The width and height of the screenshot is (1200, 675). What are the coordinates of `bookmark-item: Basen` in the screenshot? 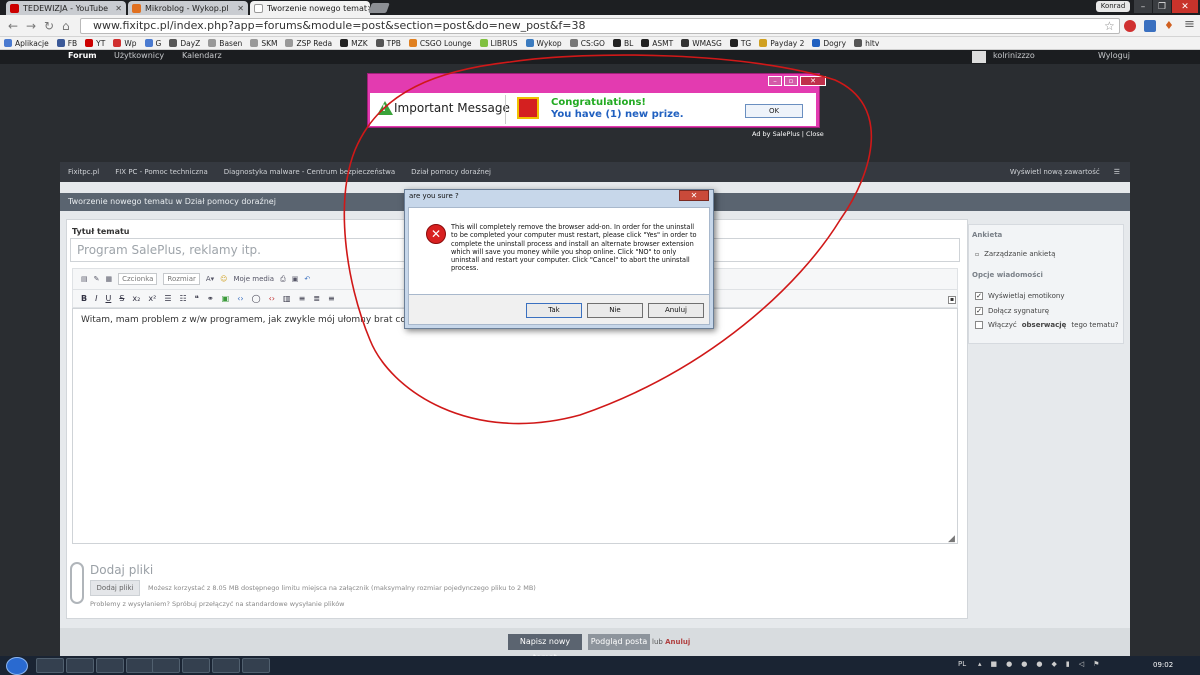 It's located at (225, 43).